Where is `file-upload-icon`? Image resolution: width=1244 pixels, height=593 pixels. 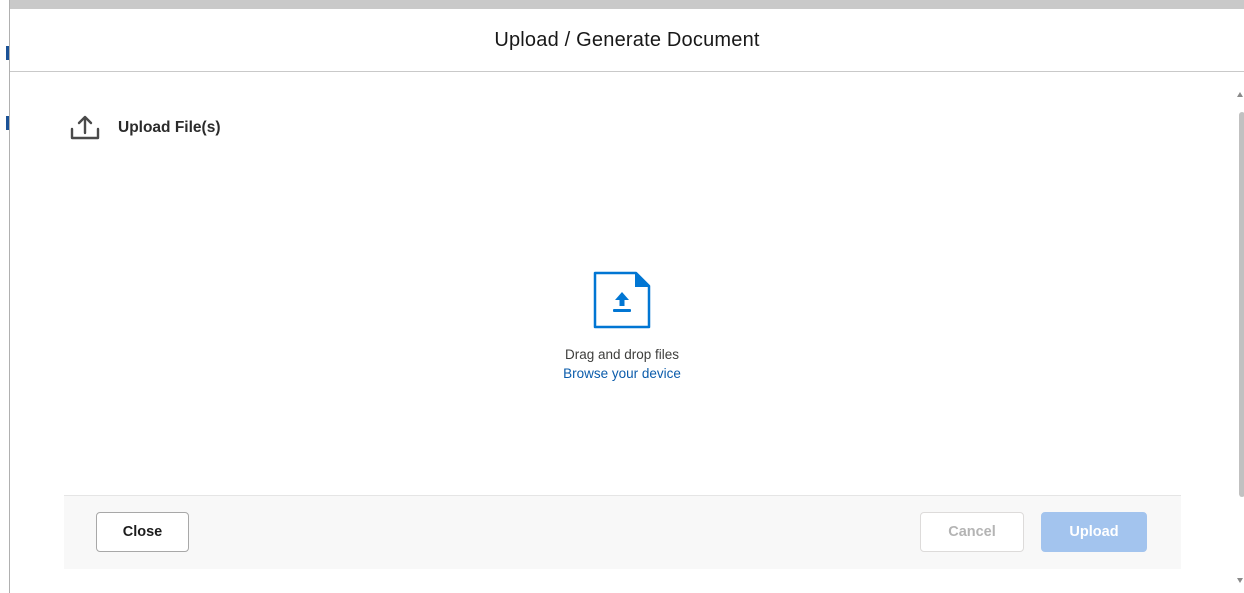 file-upload-icon is located at coordinates (622, 302).